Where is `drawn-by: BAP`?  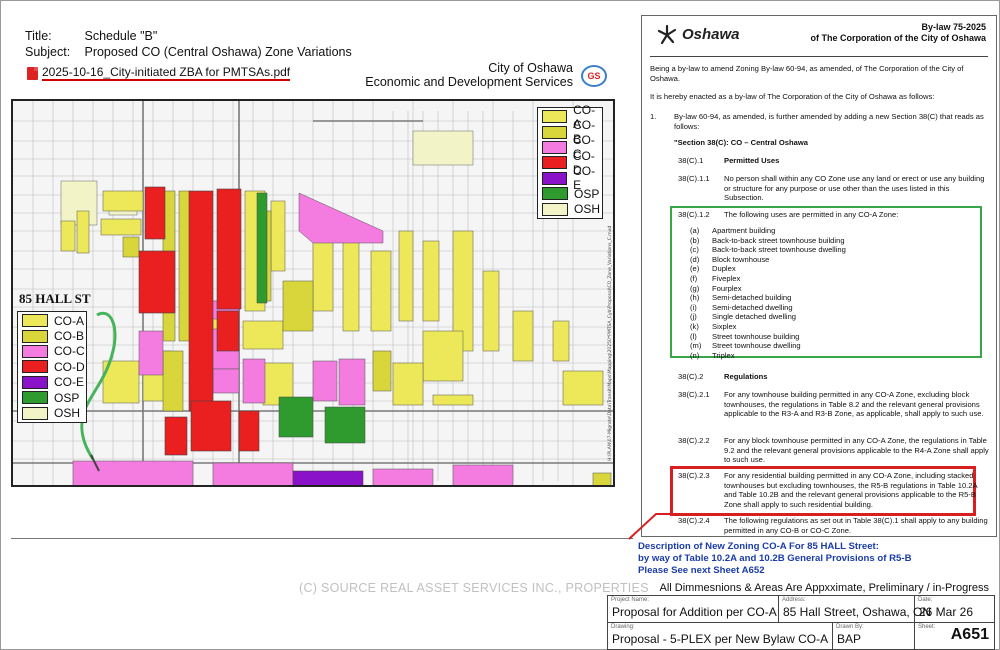
drawn-by: BAP is located at coordinates (849, 639).